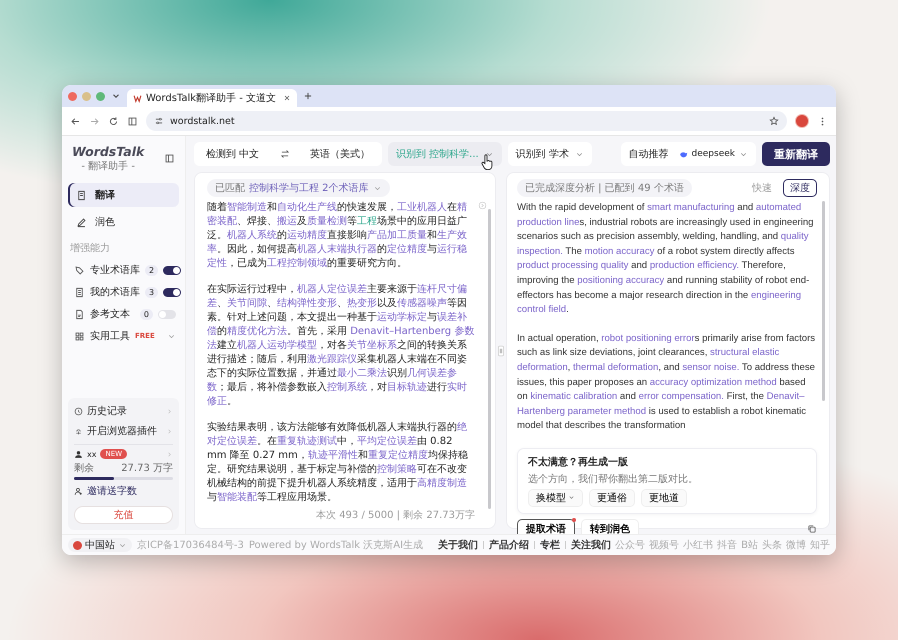  Describe the element at coordinates (287, 98) in the screenshot. I see `close-tab-icon` at that location.